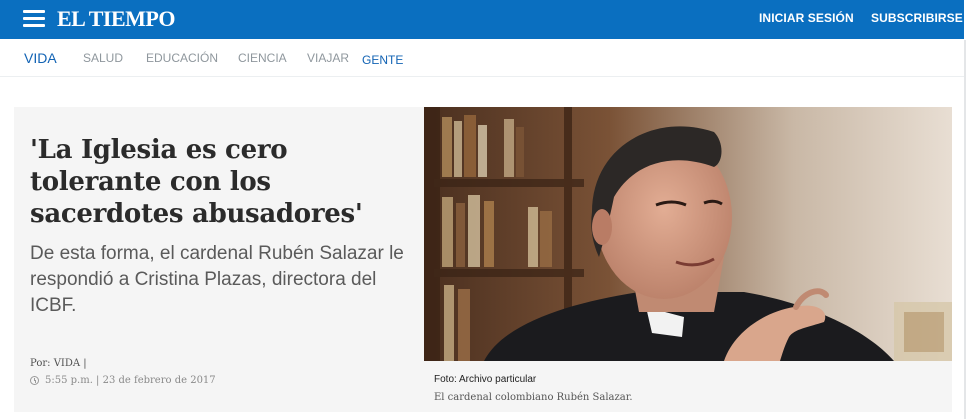 The height and width of the screenshot is (419, 966). Describe the element at coordinates (130, 380) in the screenshot. I see `article-date-text: 5:55 p.m. | 23 de febrero de 2017` at that location.